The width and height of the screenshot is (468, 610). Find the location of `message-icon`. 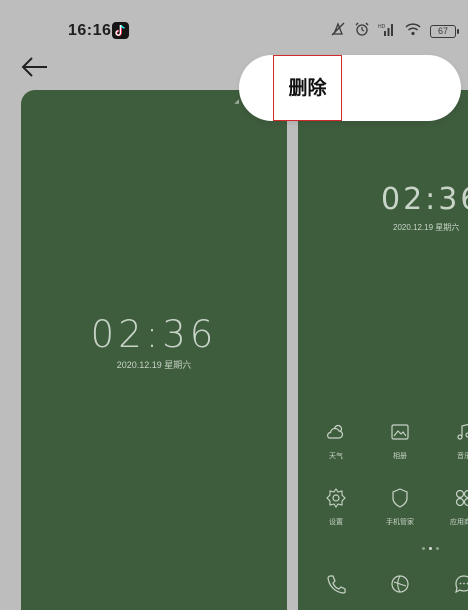

message-icon is located at coordinates (460, 584).